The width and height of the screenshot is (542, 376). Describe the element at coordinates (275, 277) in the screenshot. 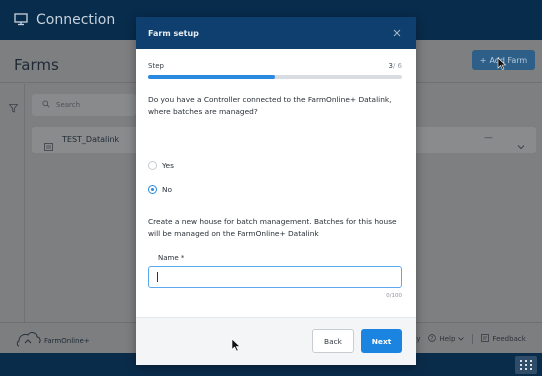

I see `name-field` at that location.